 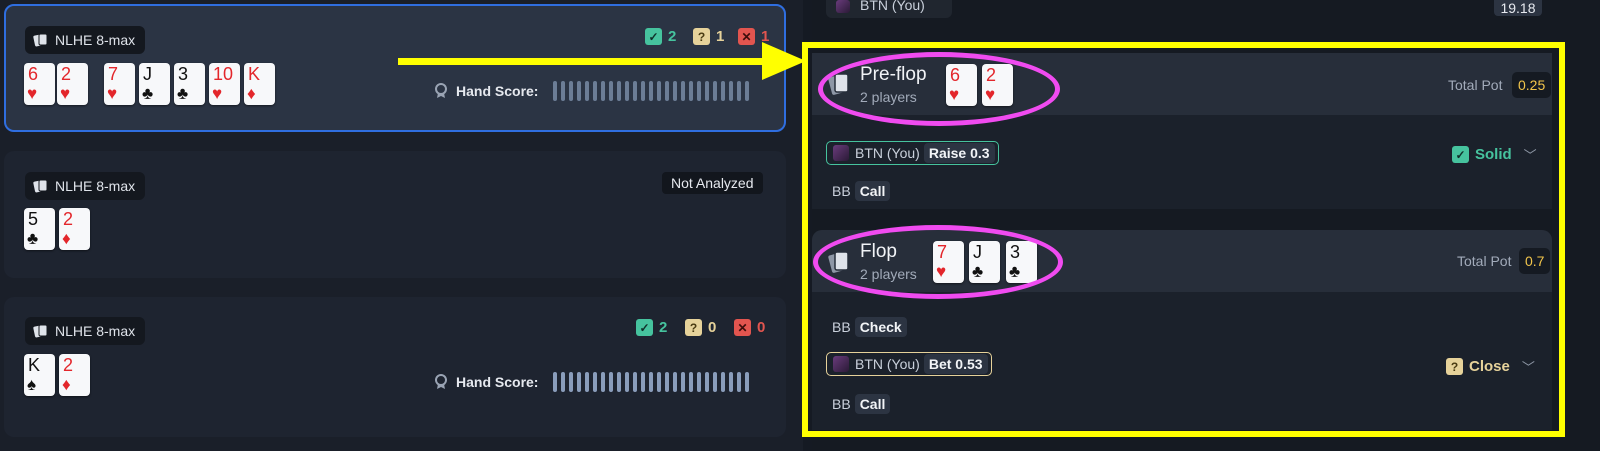 What do you see at coordinates (644, 327) in the screenshot?
I see `check-icon: ✓` at bounding box center [644, 327].